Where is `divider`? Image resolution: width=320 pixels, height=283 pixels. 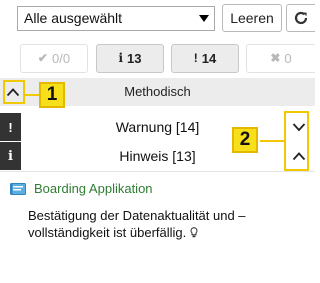 divider is located at coordinates (157, 171).